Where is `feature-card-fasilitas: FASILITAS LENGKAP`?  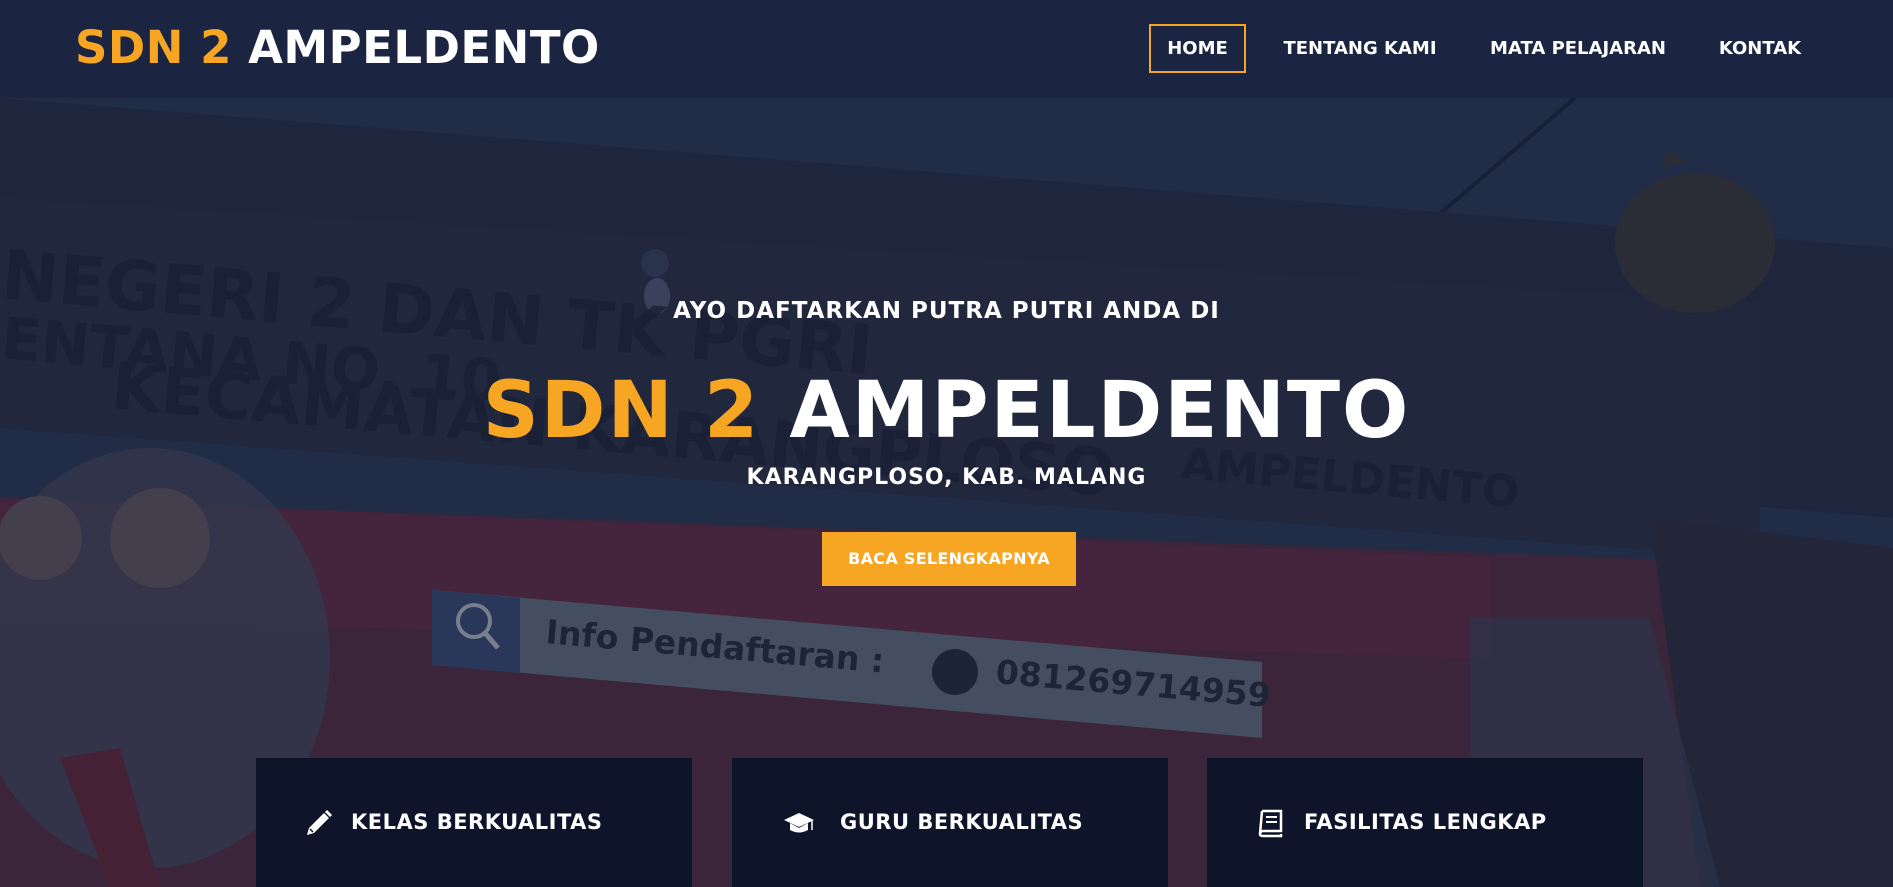
feature-card-fasilitas: FASILITAS LENGKAP is located at coordinates (1425, 822).